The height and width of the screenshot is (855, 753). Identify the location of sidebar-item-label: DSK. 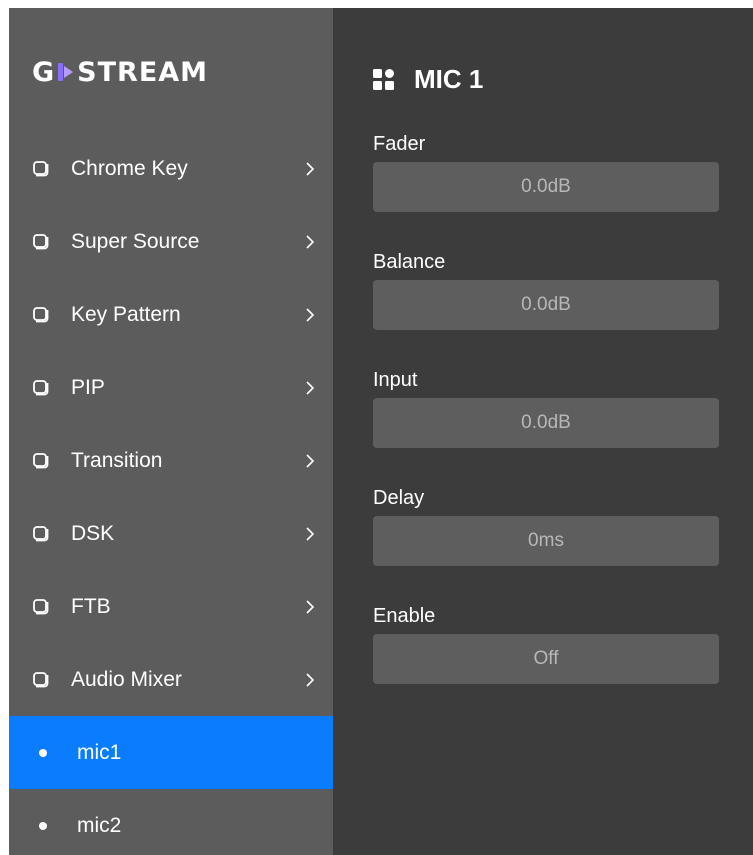
(93, 533).